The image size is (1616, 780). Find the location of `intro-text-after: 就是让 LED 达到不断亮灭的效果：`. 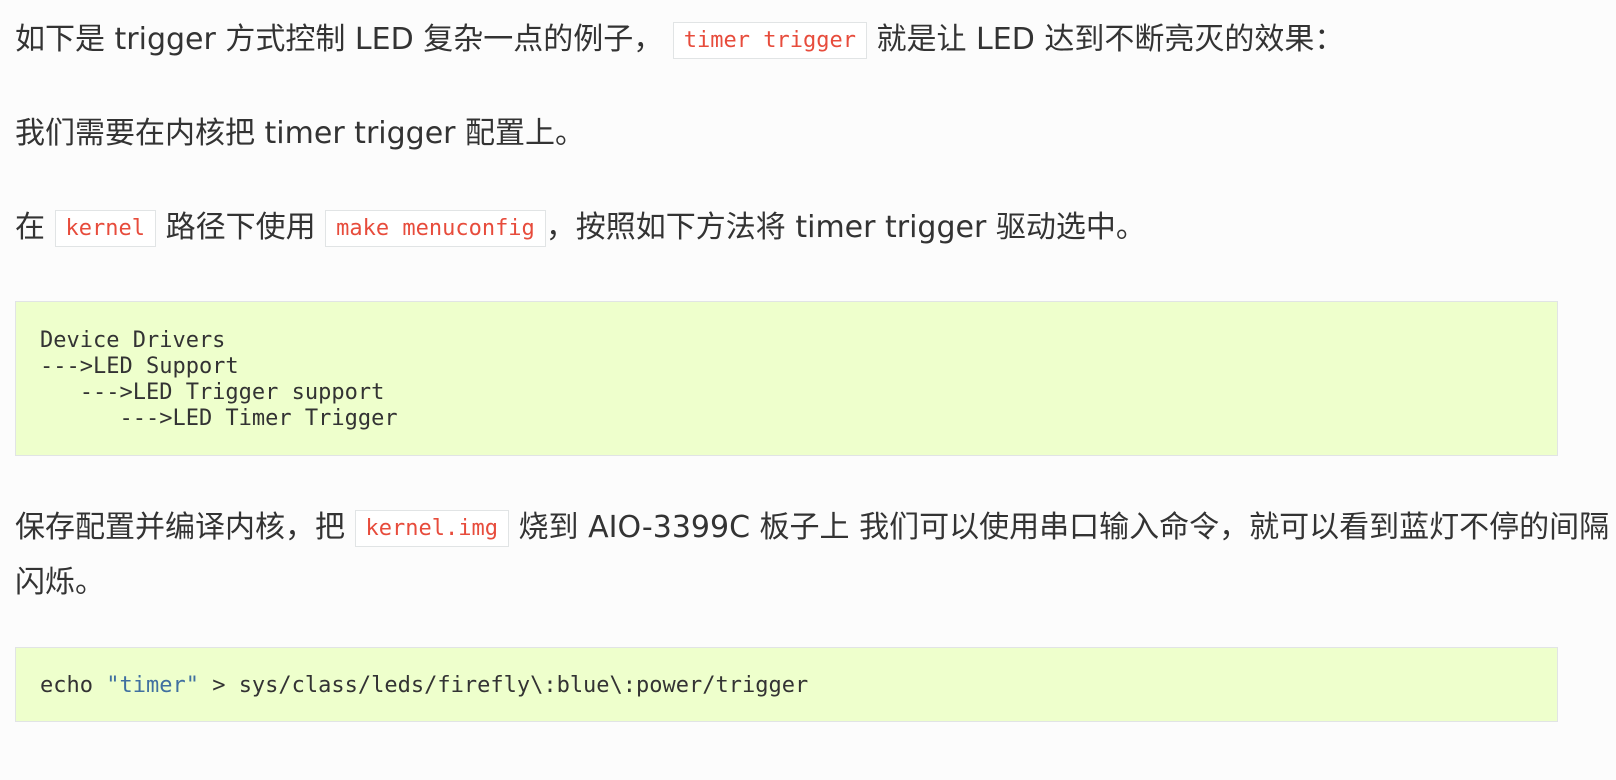

intro-text-after: 就是让 LED 达到不断亮灭的效果： is located at coordinates (1110, 39).